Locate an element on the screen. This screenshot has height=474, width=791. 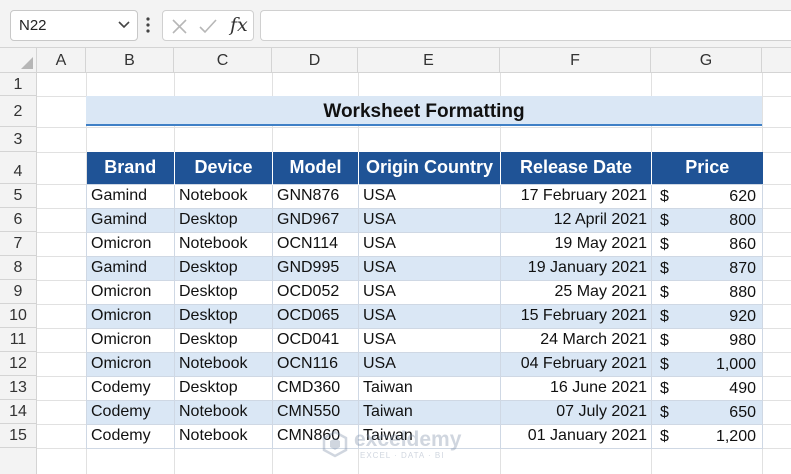
chevron-down-icon is located at coordinates (124, 25).